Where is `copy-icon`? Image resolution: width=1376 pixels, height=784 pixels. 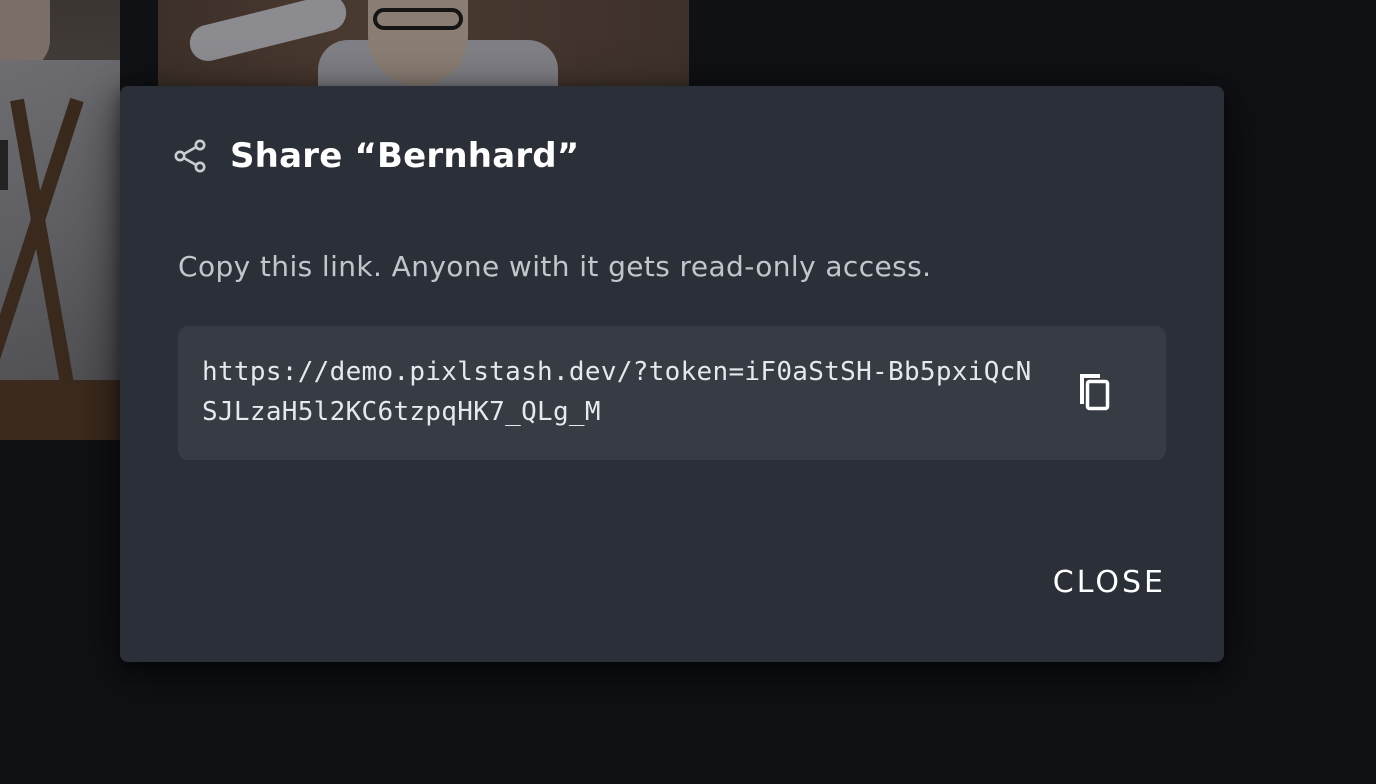
copy-icon is located at coordinates (1094, 394).